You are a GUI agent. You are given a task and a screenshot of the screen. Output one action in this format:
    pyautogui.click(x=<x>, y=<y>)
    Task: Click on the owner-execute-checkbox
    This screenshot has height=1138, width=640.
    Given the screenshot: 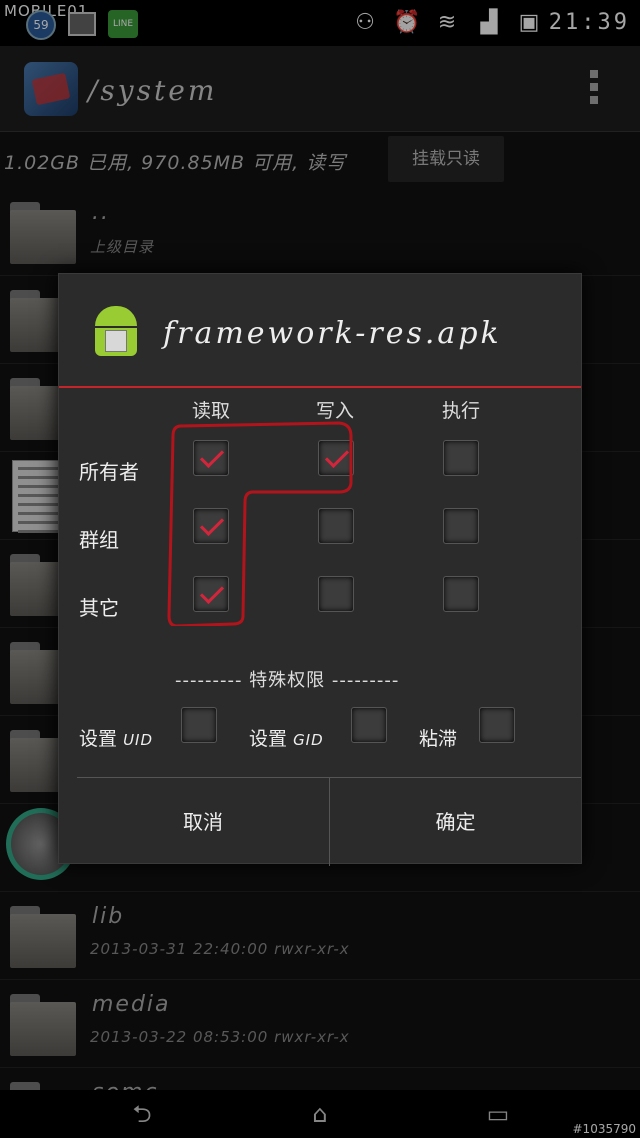 What is the action you would take?
    pyautogui.click(x=461, y=458)
    